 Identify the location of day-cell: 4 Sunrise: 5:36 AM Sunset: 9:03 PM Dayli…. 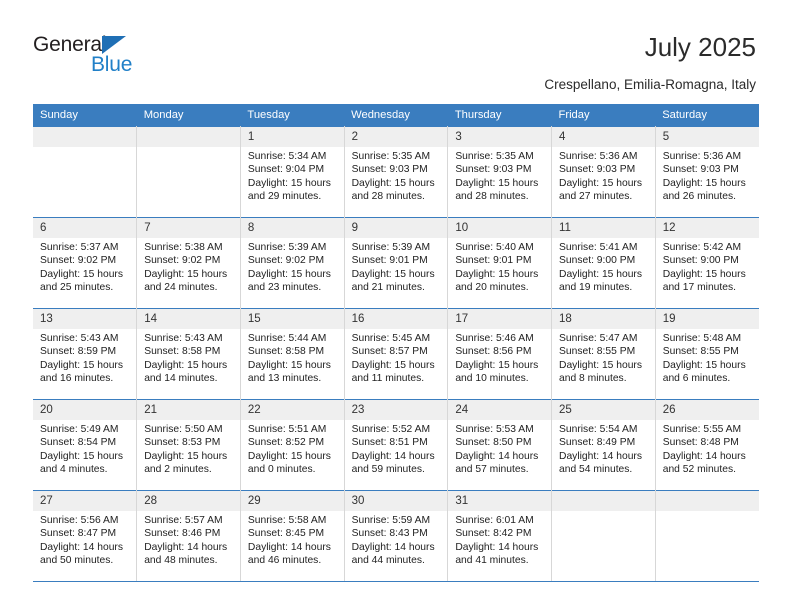
(603, 172).